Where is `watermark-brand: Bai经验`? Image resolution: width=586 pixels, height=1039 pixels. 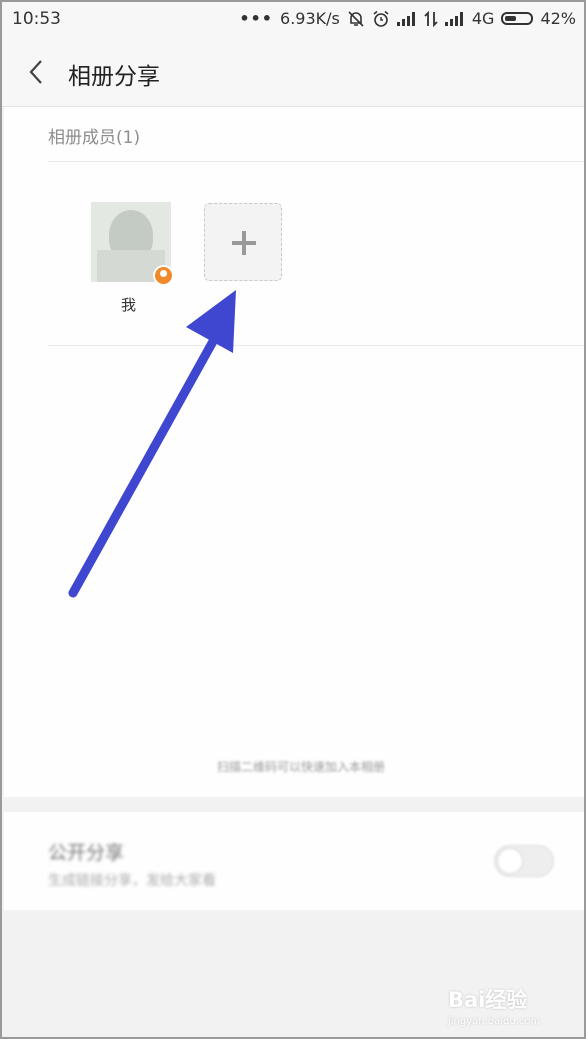 watermark-brand: Bai经验 is located at coordinates (488, 1000).